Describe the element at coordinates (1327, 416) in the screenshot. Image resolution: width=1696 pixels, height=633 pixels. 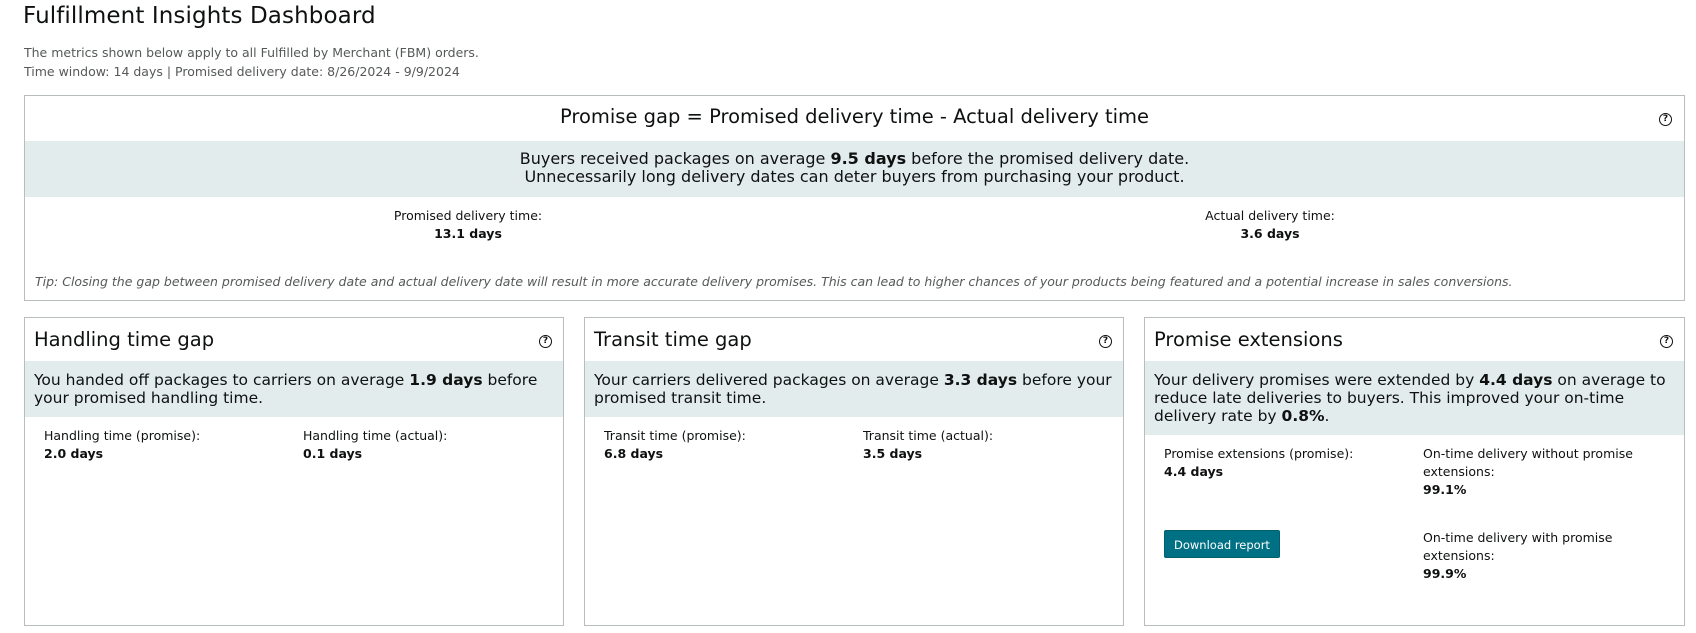
I see `summary-text: .` at that location.